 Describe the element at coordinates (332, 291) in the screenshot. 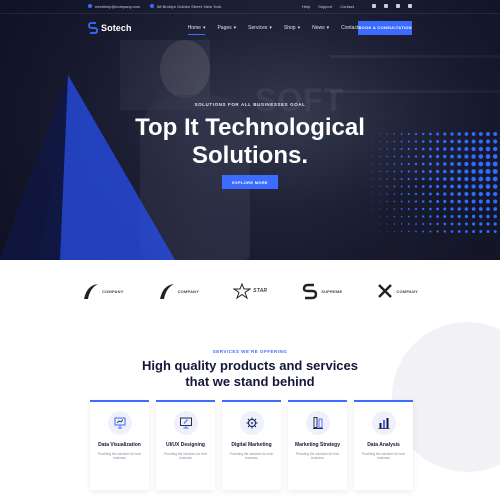

I see `brand-name: SUPREME` at that location.